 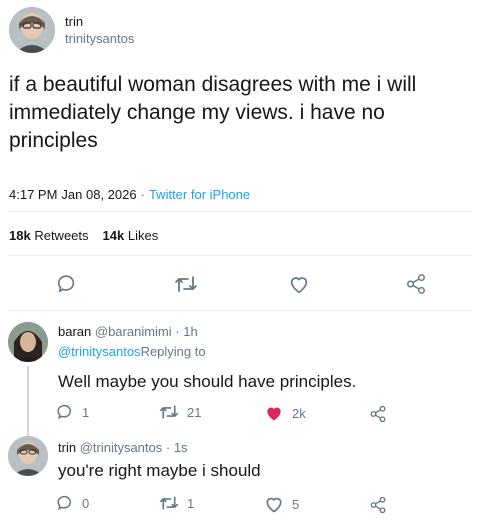 I want to click on reply-handle: @trinitysantos, so click(x=121, y=447).